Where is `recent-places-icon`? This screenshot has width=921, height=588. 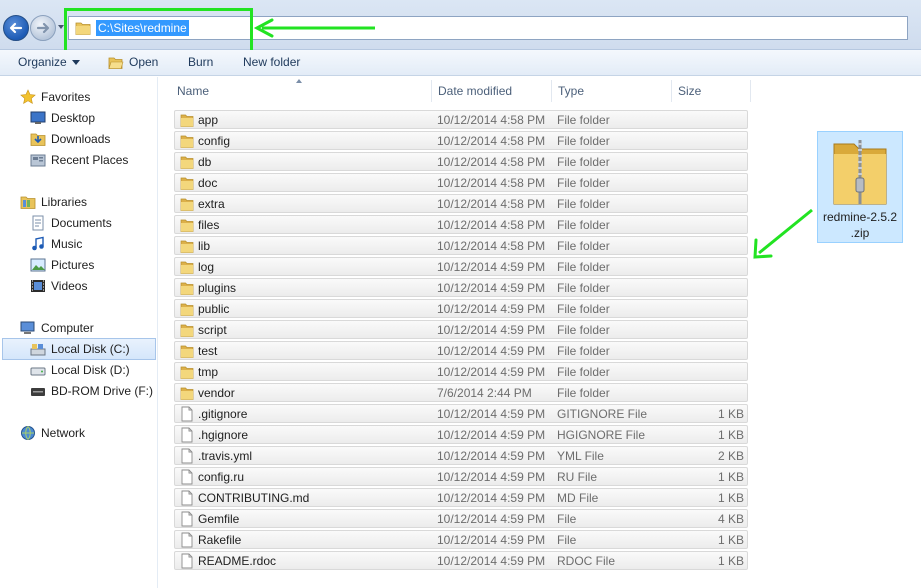
recent-places-icon is located at coordinates (38, 160).